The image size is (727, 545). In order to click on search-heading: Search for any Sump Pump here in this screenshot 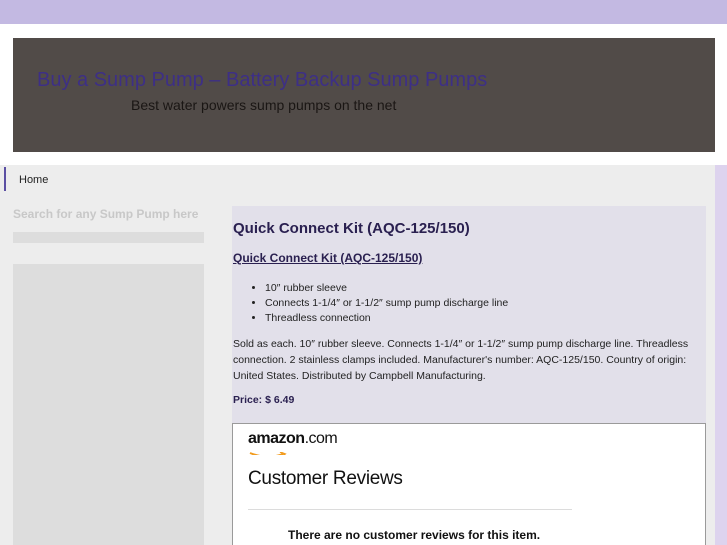, I will do `click(106, 214)`.